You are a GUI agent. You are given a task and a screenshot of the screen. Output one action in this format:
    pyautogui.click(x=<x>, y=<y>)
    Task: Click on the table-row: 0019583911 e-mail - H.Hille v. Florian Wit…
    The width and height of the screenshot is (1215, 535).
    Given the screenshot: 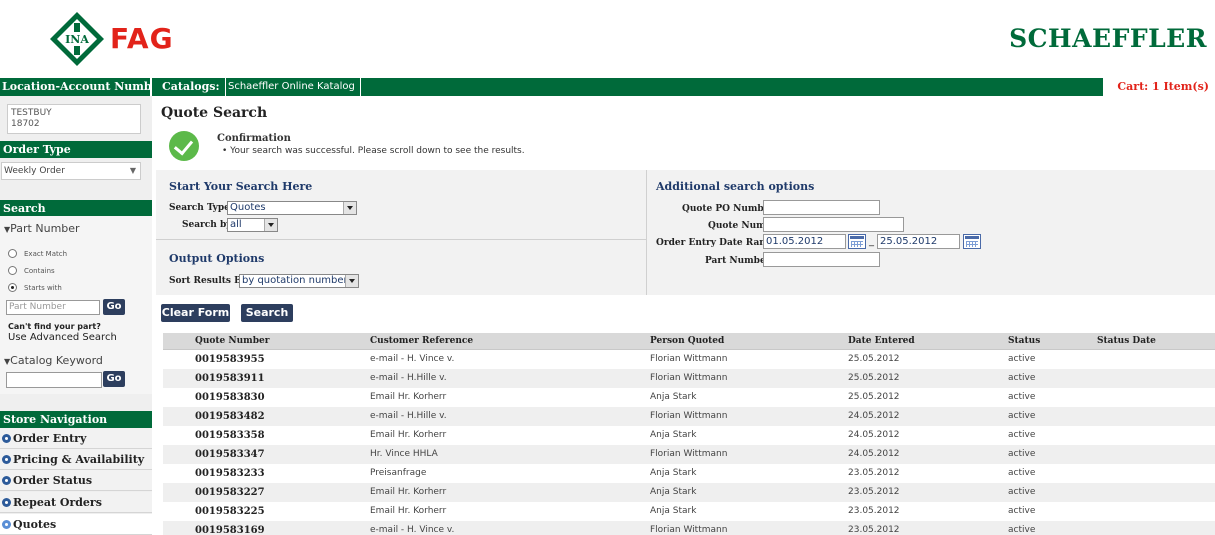 What is the action you would take?
    pyautogui.click(x=689, y=378)
    